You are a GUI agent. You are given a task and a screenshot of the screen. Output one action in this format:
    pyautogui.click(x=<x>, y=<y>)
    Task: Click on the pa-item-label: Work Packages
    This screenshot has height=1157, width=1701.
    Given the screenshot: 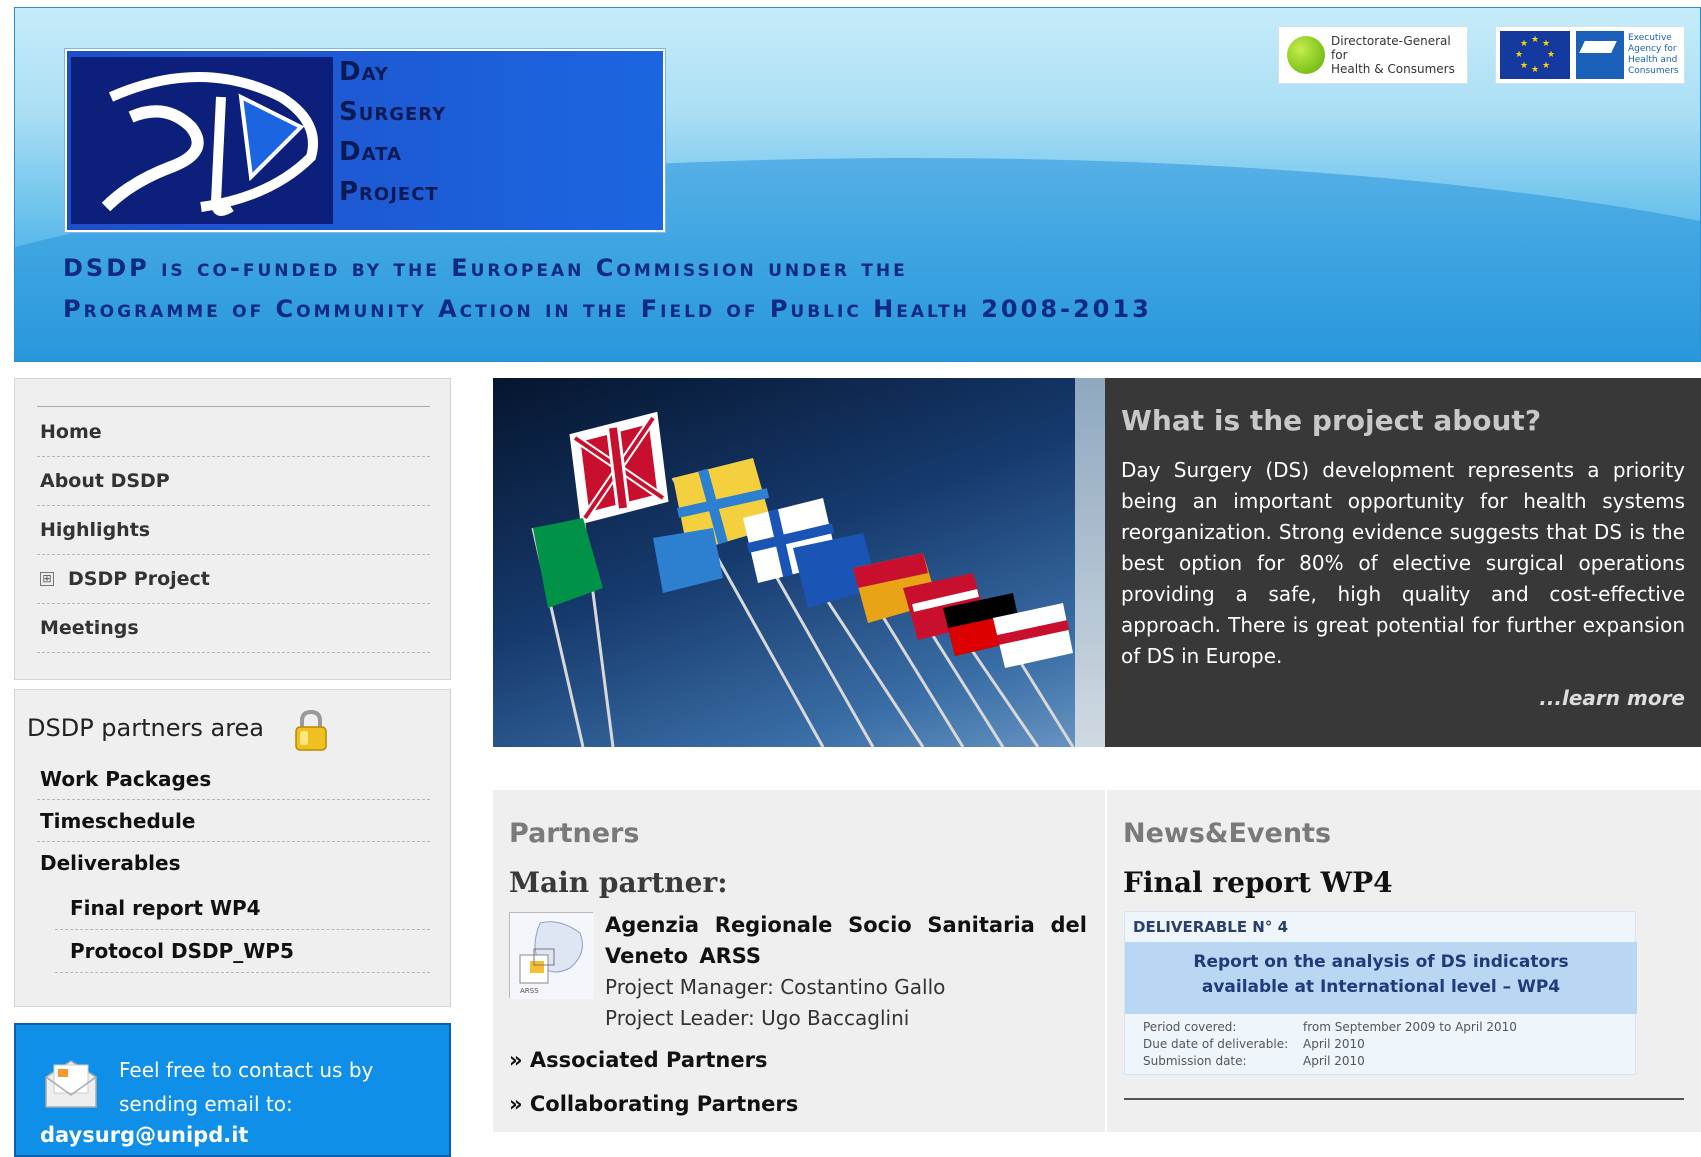 What is the action you would take?
    pyautogui.click(x=126, y=778)
    